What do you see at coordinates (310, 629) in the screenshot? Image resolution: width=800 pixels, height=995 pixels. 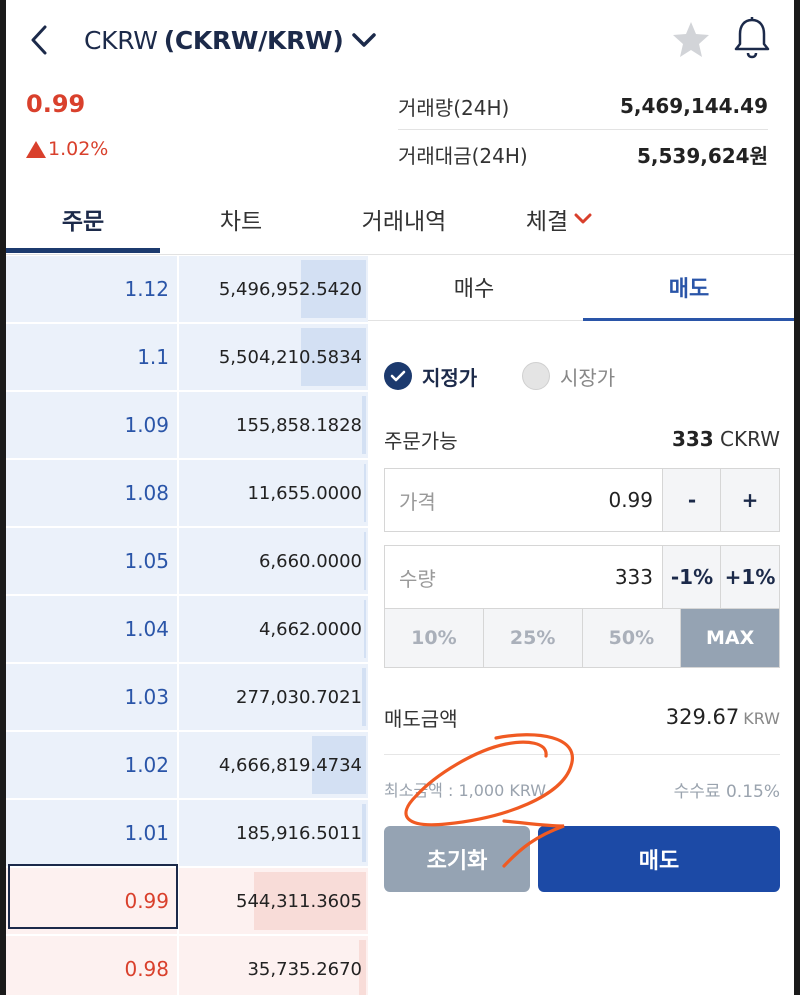 I see `quantity-text: 4,662.0000` at bounding box center [310, 629].